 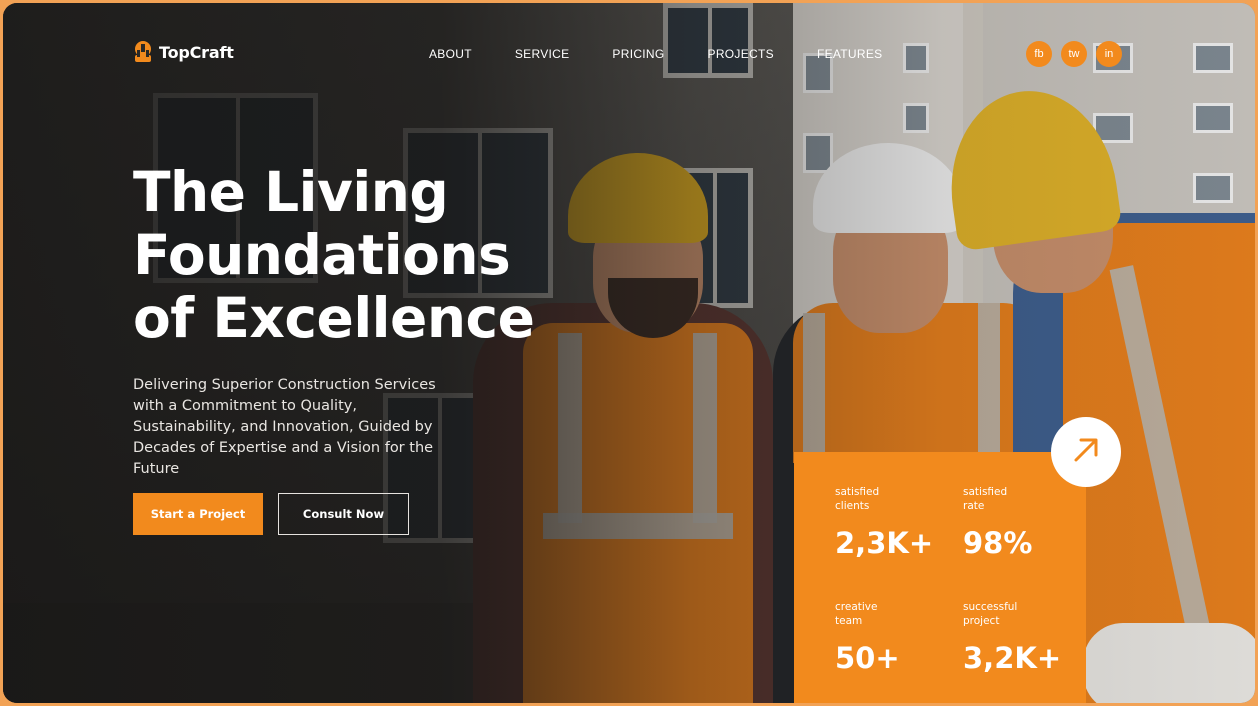 I want to click on arrow-up-right-icon, so click(x=1086, y=452).